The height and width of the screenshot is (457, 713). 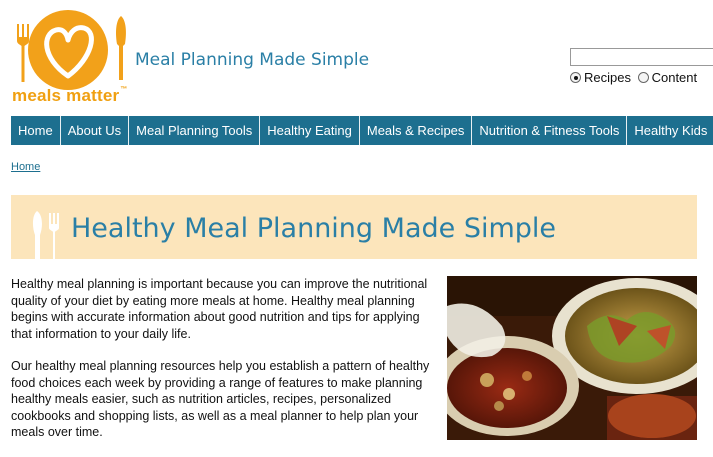 I want to click on logo-circle, so click(x=68, y=50).